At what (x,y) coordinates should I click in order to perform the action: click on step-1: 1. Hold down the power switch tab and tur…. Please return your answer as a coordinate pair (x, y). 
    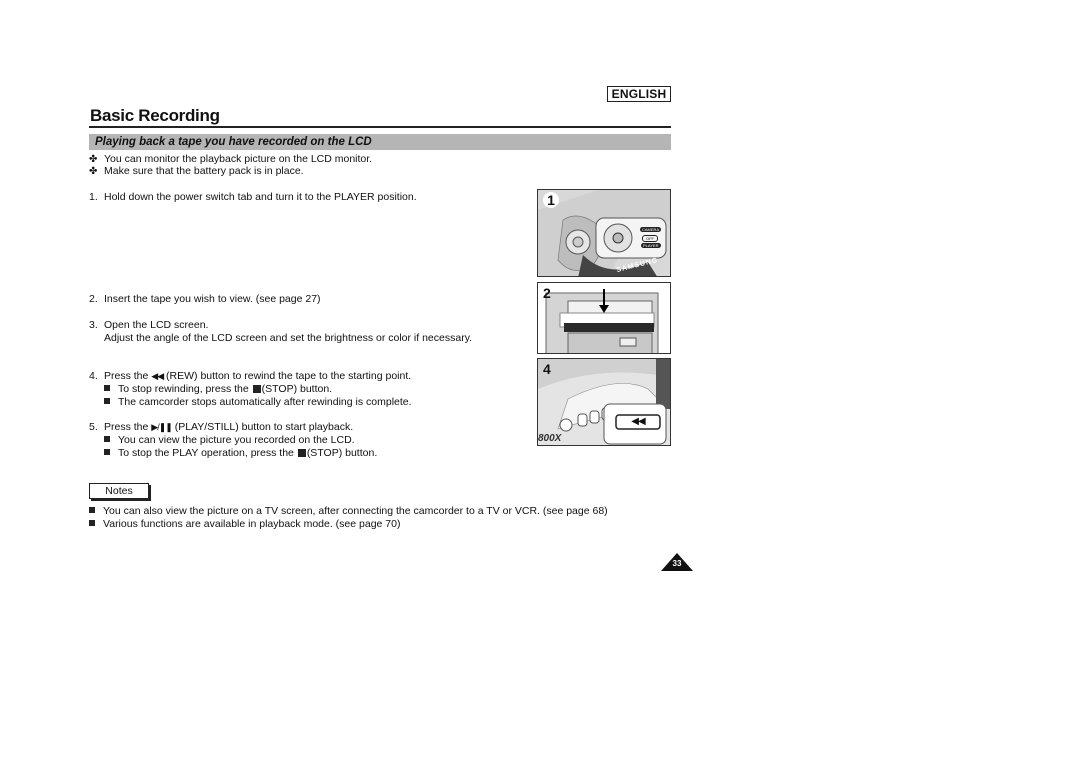
    Looking at the image, I should click on (253, 197).